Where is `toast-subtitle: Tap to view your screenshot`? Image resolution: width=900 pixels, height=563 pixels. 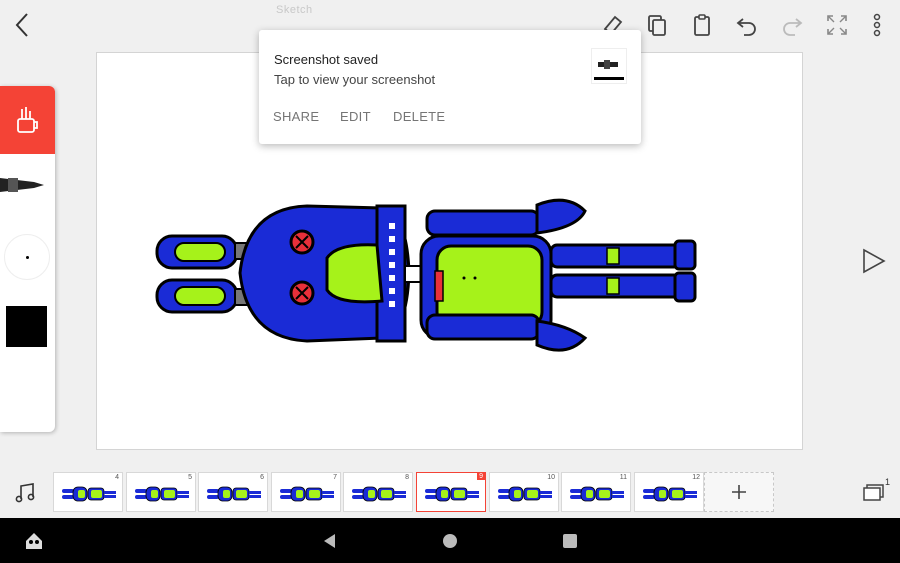 toast-subtitle: Tap to view your screenshot is located at coordinates (354, 79).